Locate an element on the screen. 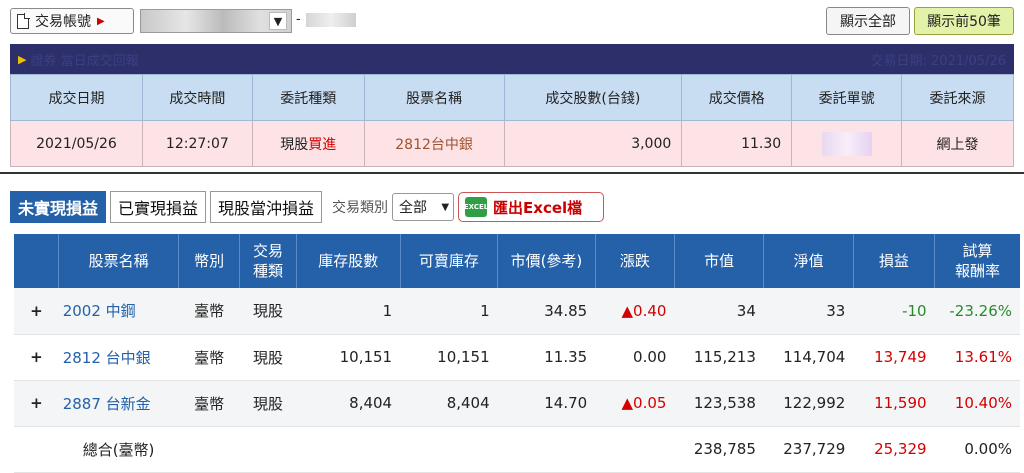  market-value-cell: 34 is located at coordinates (719, 311).